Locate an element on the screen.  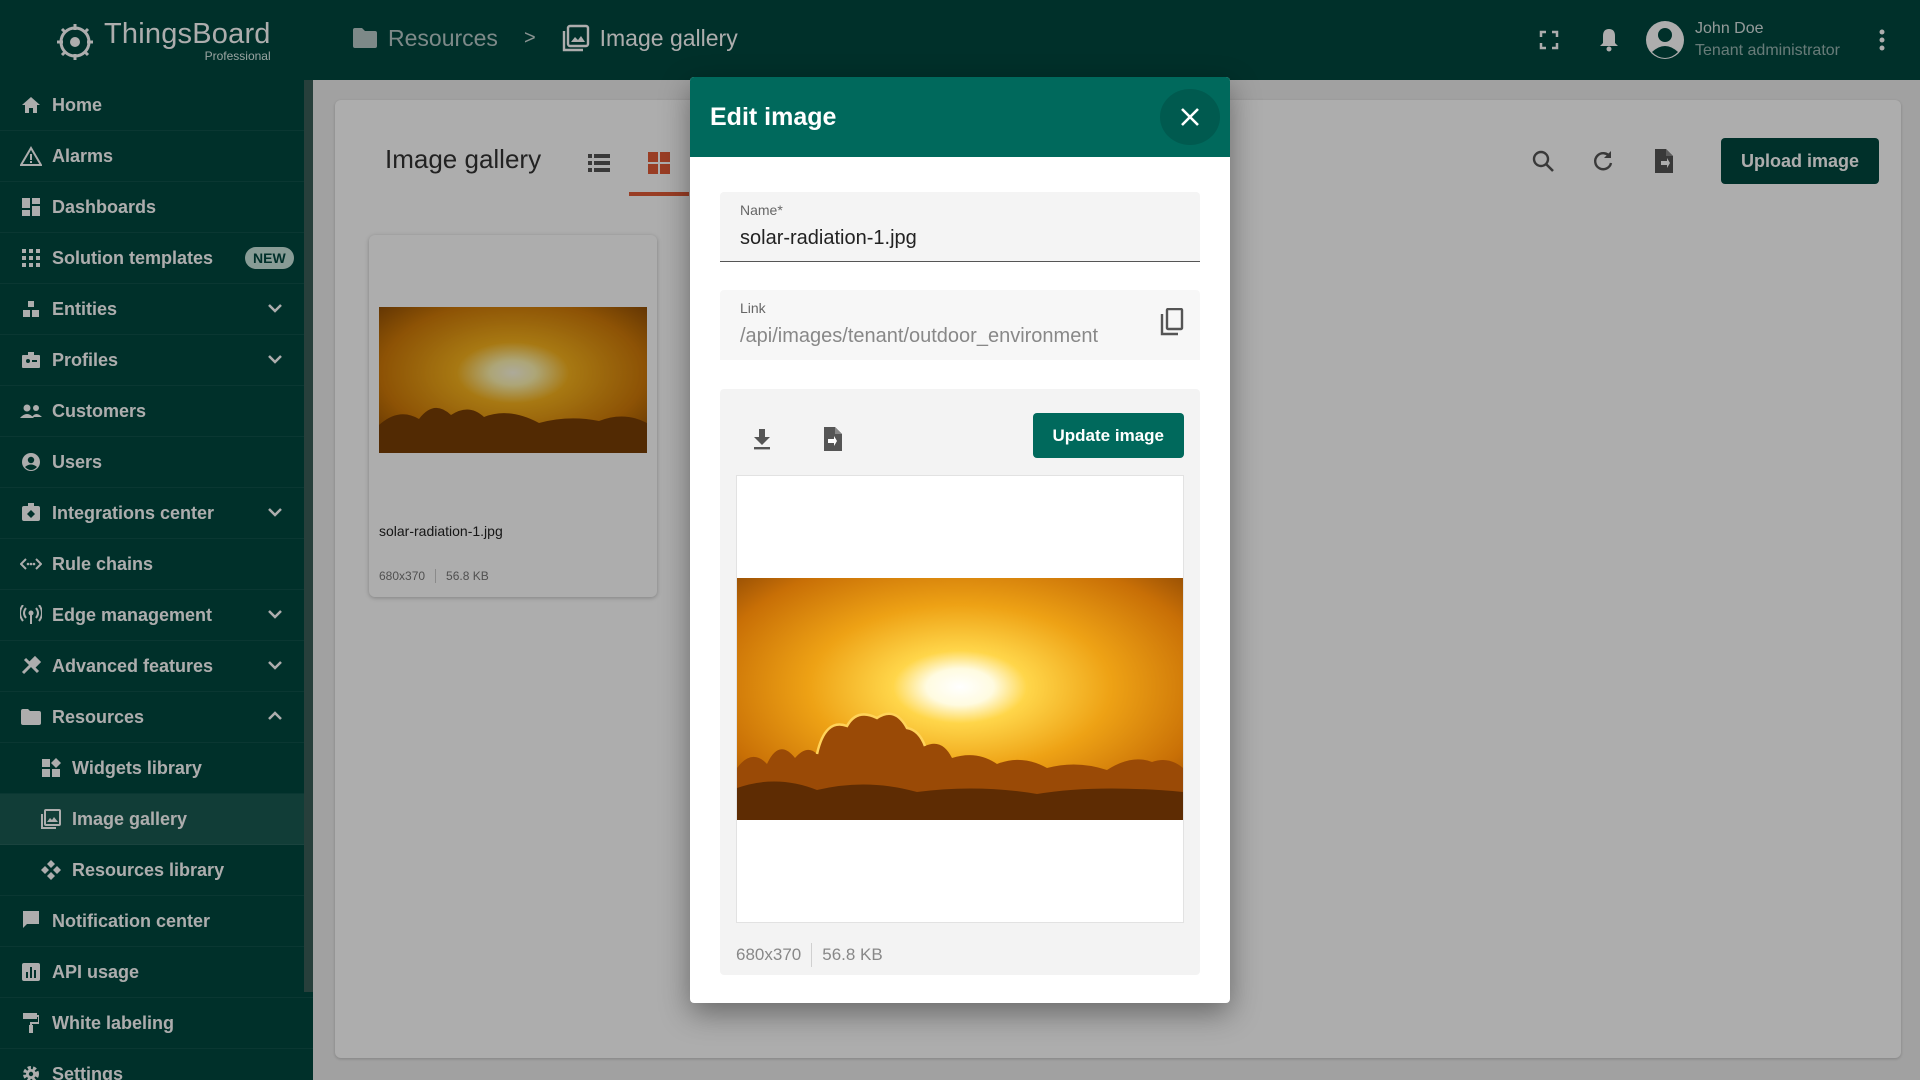
image-tools is located at coordinates (810, 439).